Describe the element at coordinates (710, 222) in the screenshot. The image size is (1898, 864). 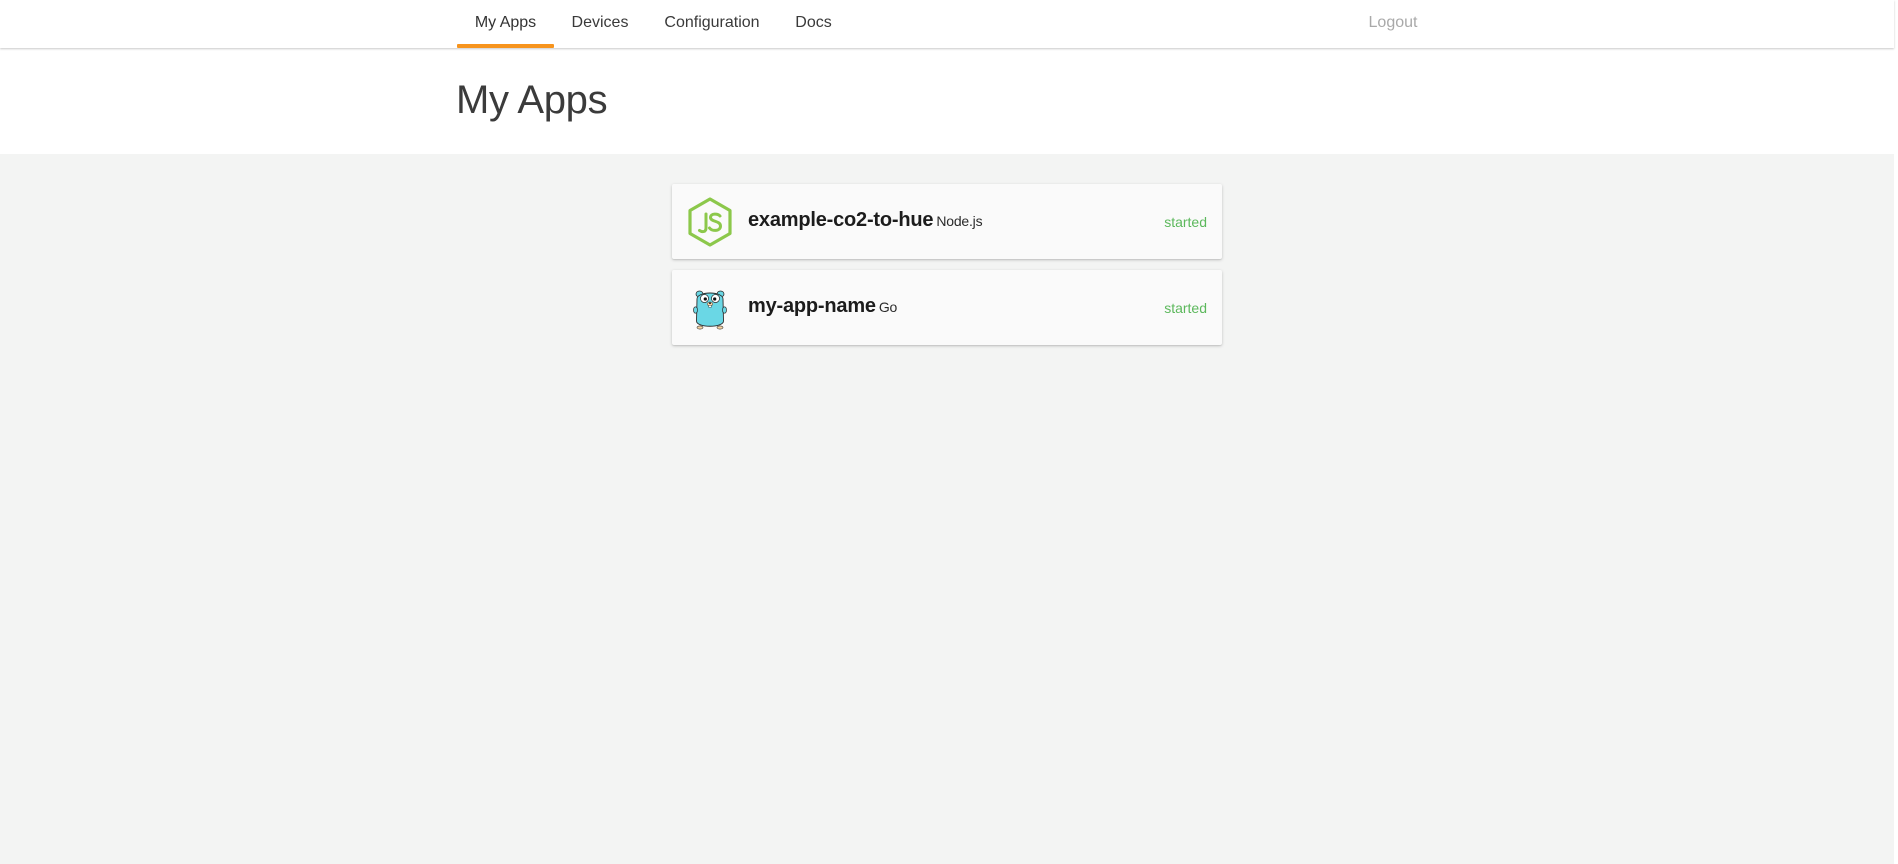
I see `nodejs-icon` at that location.